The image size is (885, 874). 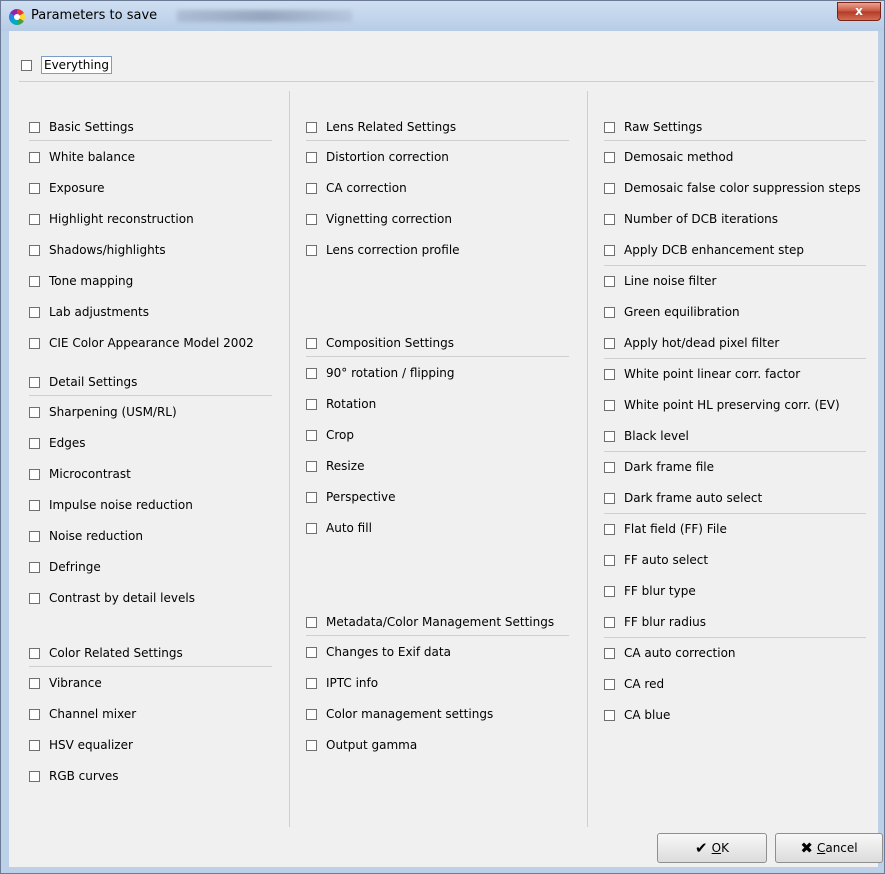 What do you see at coordinates (659, 467) in the screenshot?
I see `checkbox-dark-frame-file: Dark frame file` at bounding box center [659, 467].